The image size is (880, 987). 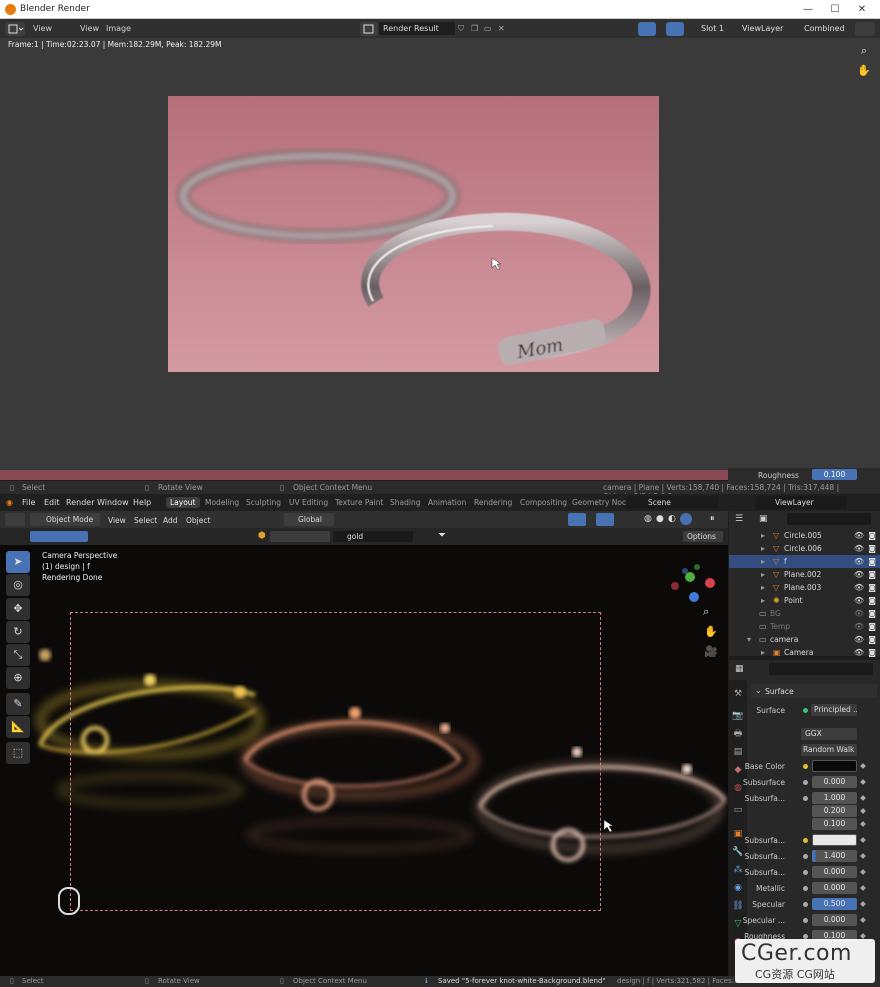 I want to click on pause-render-icon: ⏸, so click(x=712, y=519).